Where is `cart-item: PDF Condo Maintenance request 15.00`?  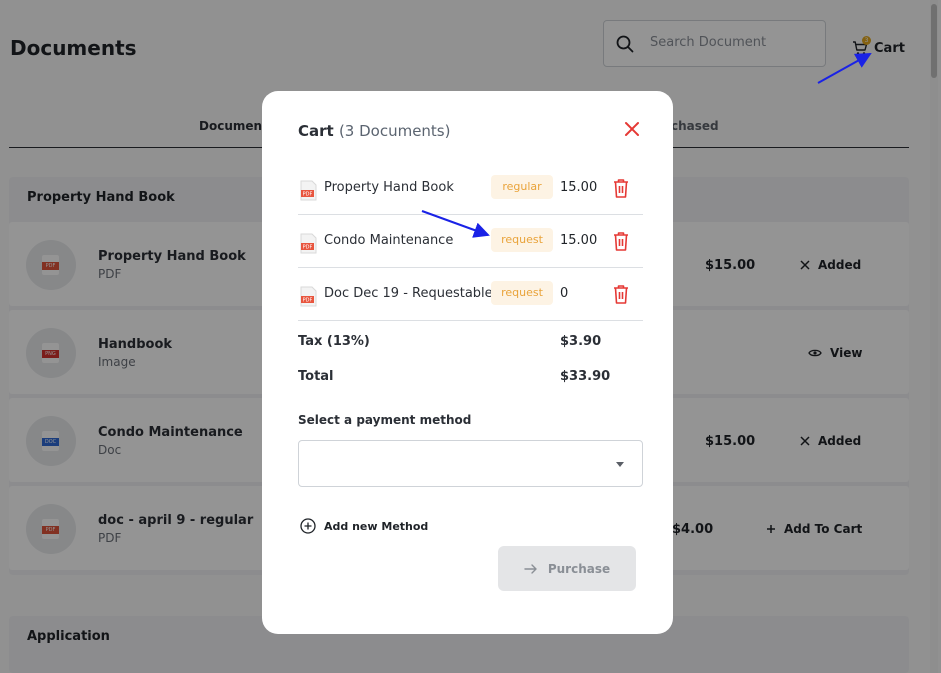
cart-item: PDF Condo Maintenance request 15.00 is located at coordinates (470, 241).